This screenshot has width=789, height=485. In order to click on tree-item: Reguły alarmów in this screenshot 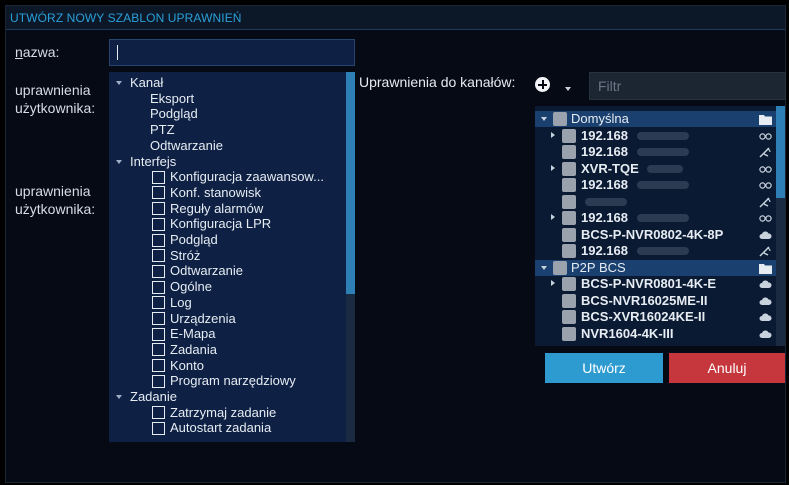, I will do `click(216, 209)`.